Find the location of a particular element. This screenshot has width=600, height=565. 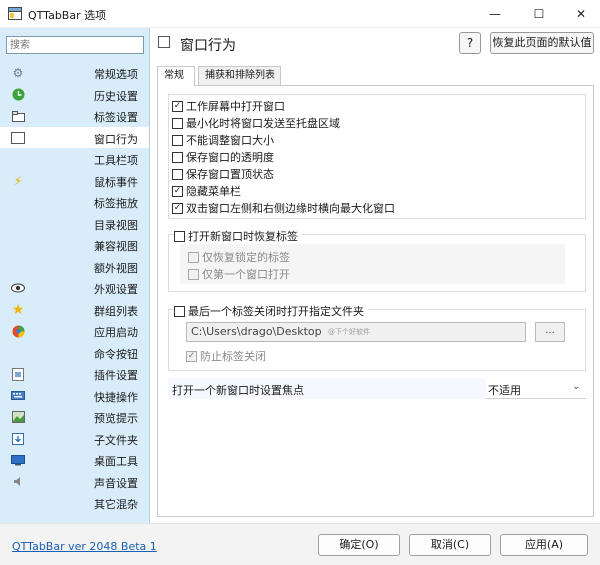

focus-setting-row: 打开一个新窗口时设置焦点 不适用 ⌄ is located at coordinates (377, 388).